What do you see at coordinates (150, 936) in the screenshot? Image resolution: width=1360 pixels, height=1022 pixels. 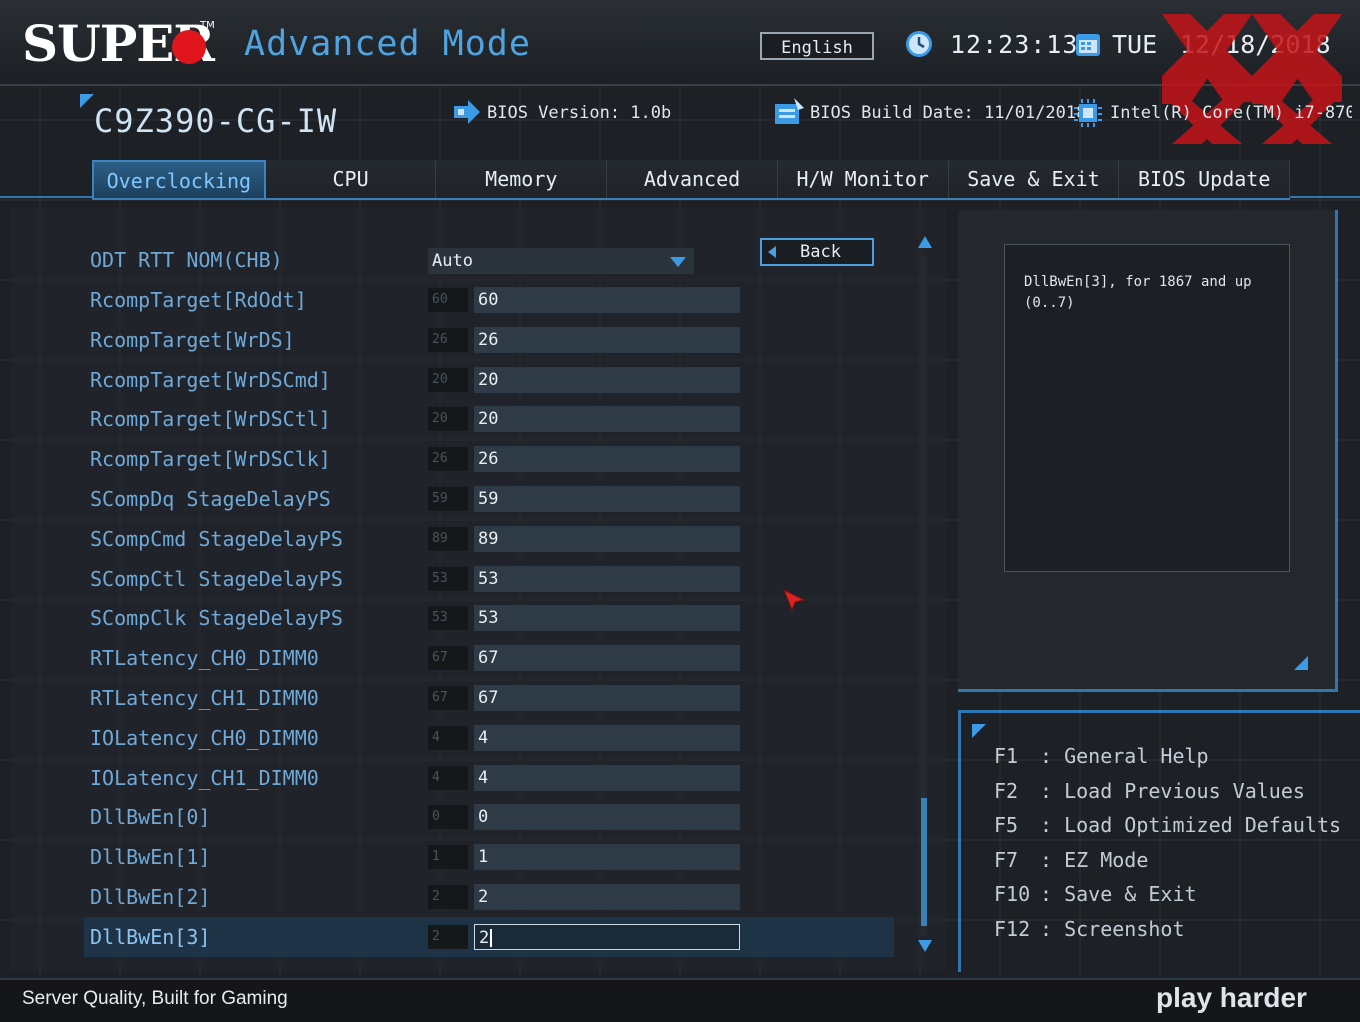 I see `setting-label: DllBwEn[3]` at bounding box center [150, 936].